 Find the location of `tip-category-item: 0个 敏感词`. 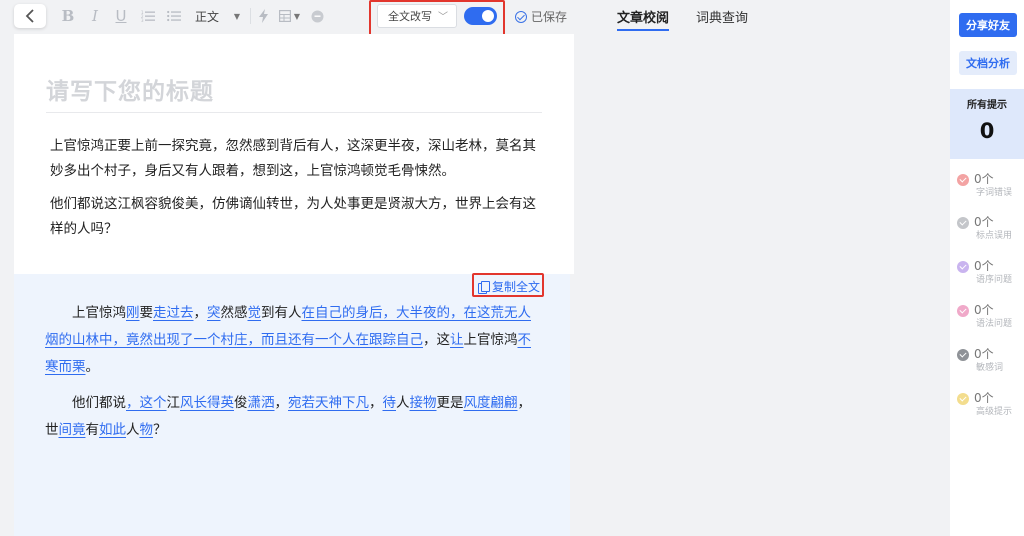

tip-category-item: 0个 敏感词 is located at coordinates (989, 360).